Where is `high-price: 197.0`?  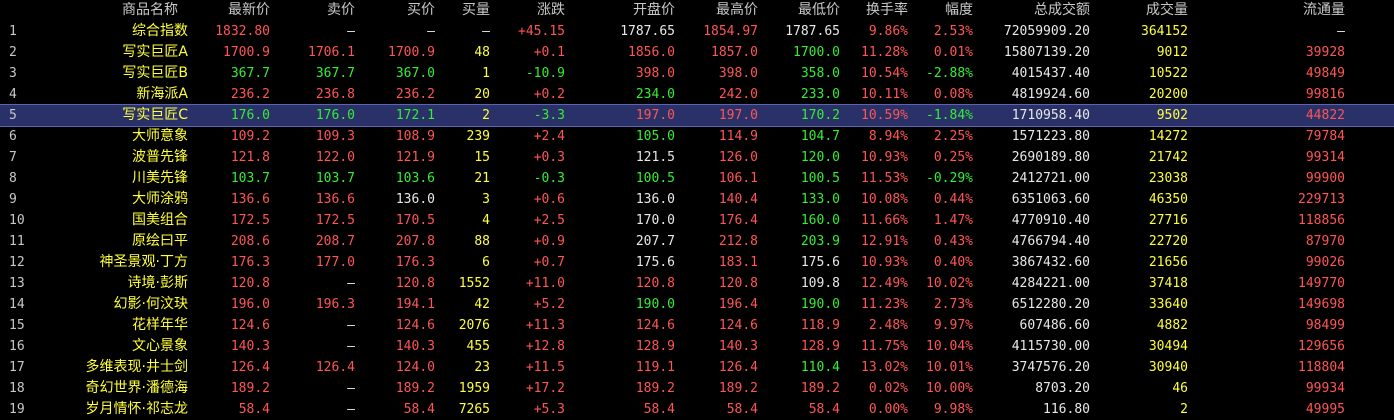
high-price: 197.0 is located at coordinates (738, 115).